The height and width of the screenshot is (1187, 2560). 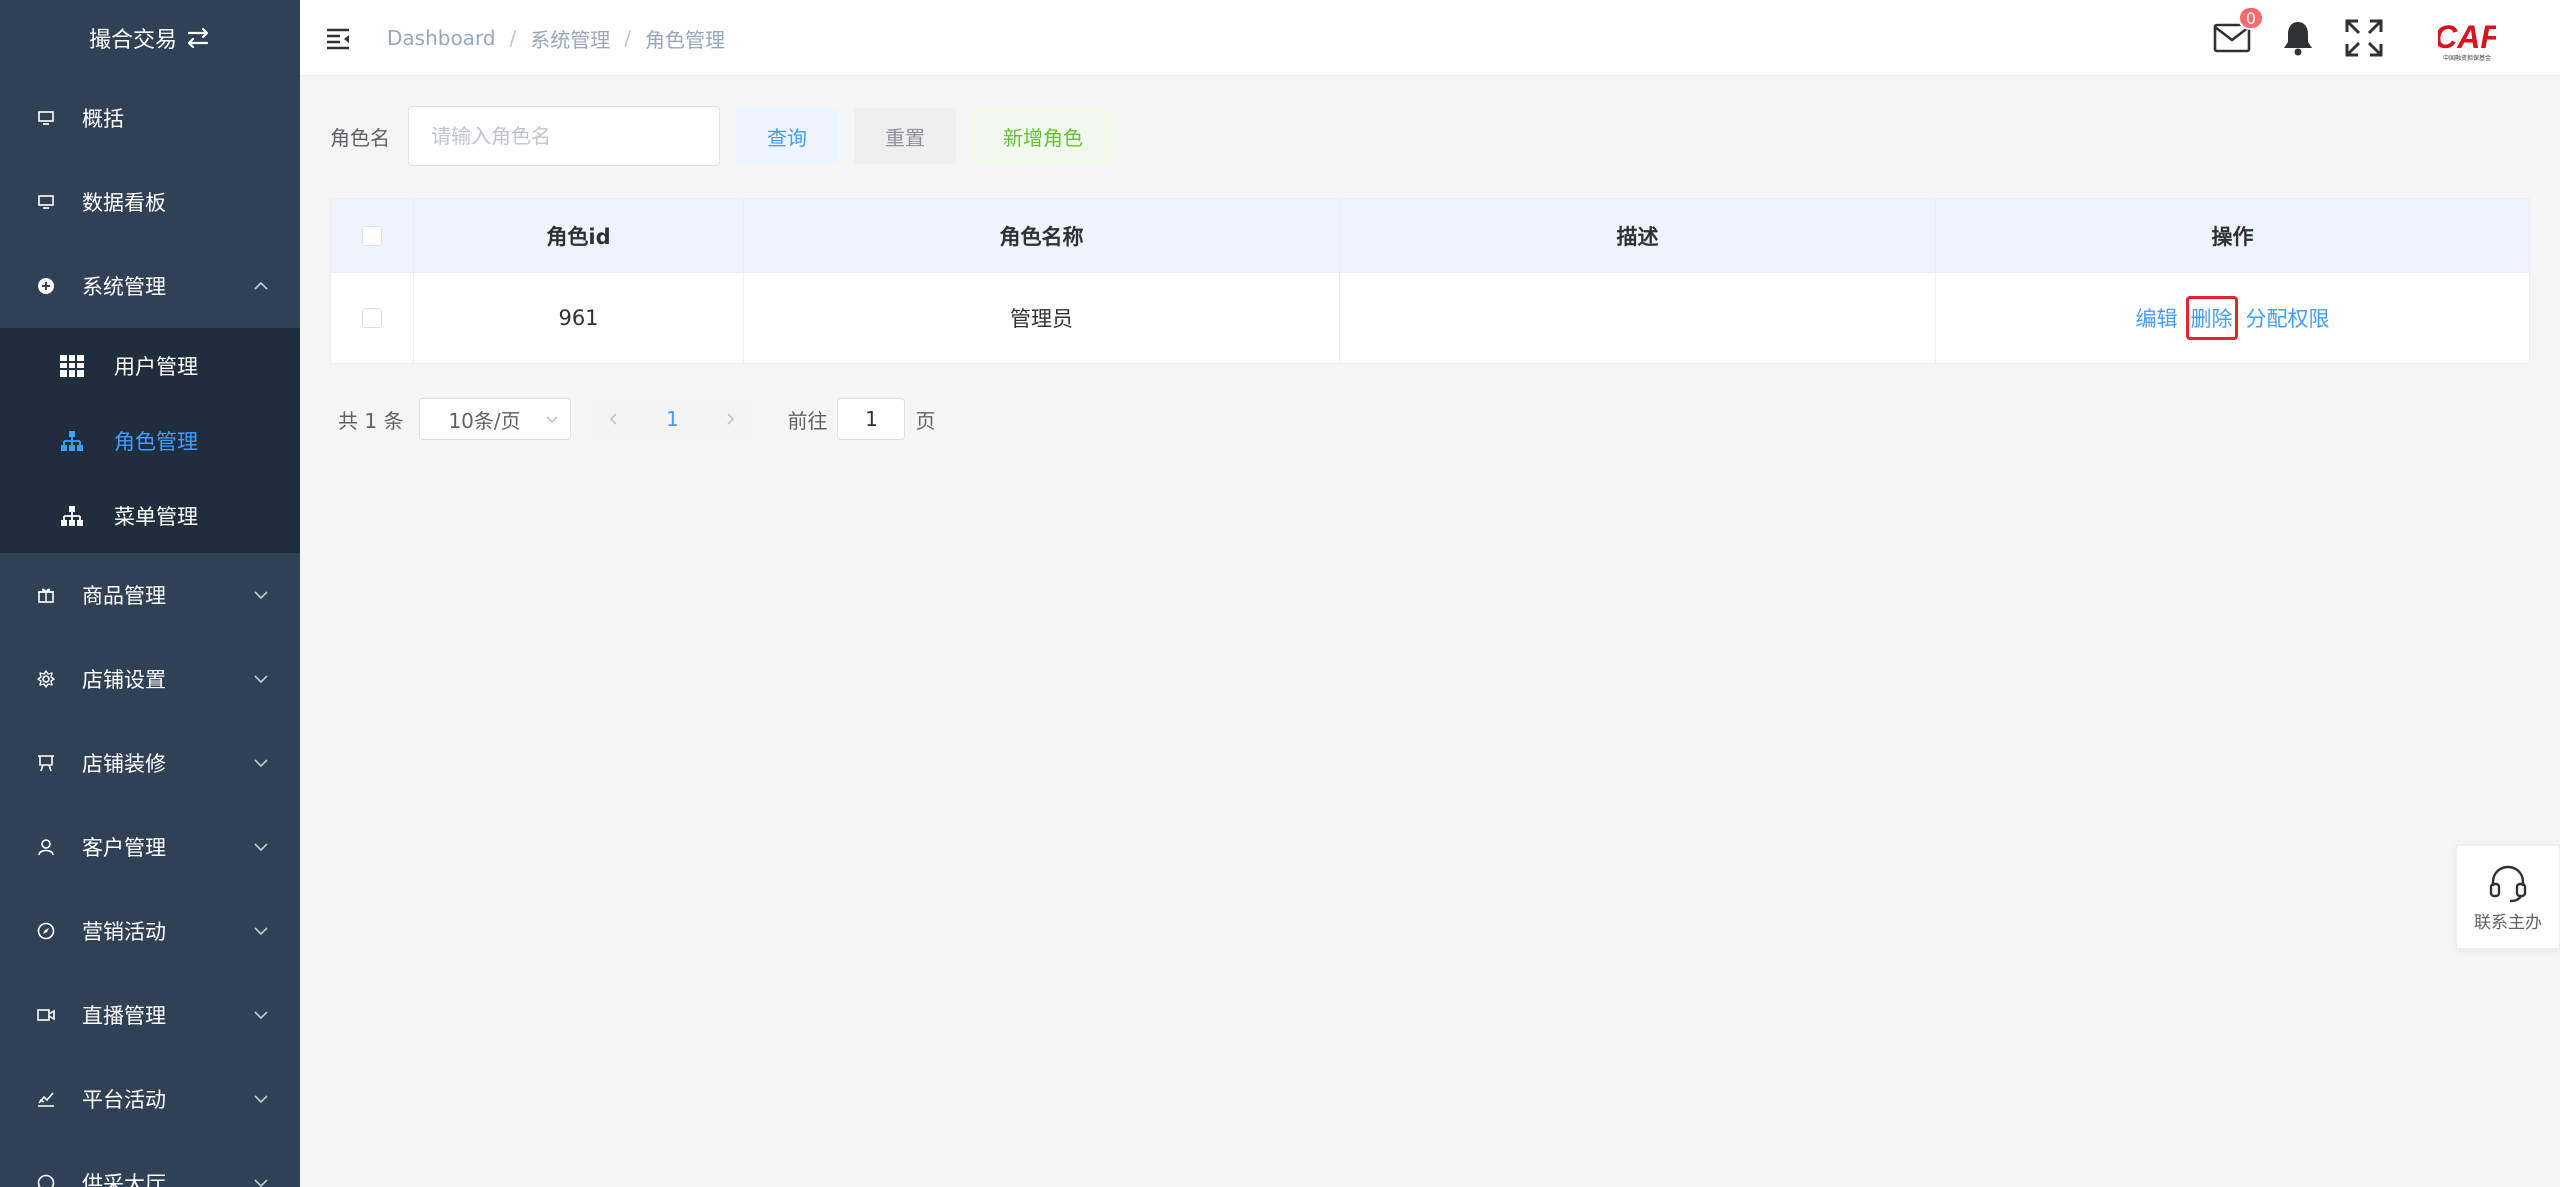 I want to click on sidebar-item-label: 直播管理, so click(x=124, y=1016).